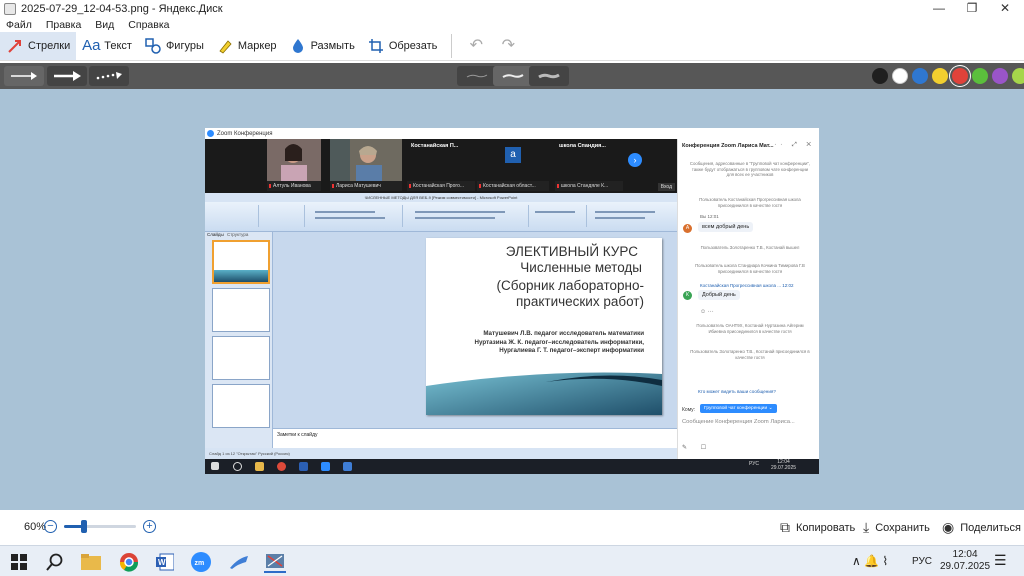 This screenshot has height=576, width=1024. What do you see at coordinates (366, 186) in the screenshot?
I see `participant-name-2: Лариса Матушевич` at bounding box center [366, 186].